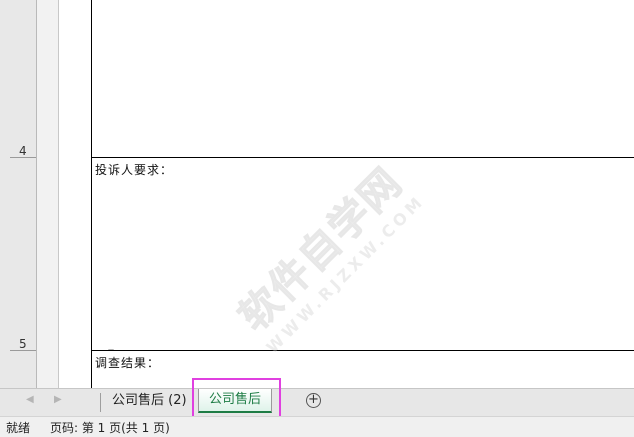 Image resolution: width=634 pixels, height=437 pixels. Describe the element at coordinates (345, 274) in the screenshot. I see `watermark-sub-text: WWW.RJZXW.COM` at that location.